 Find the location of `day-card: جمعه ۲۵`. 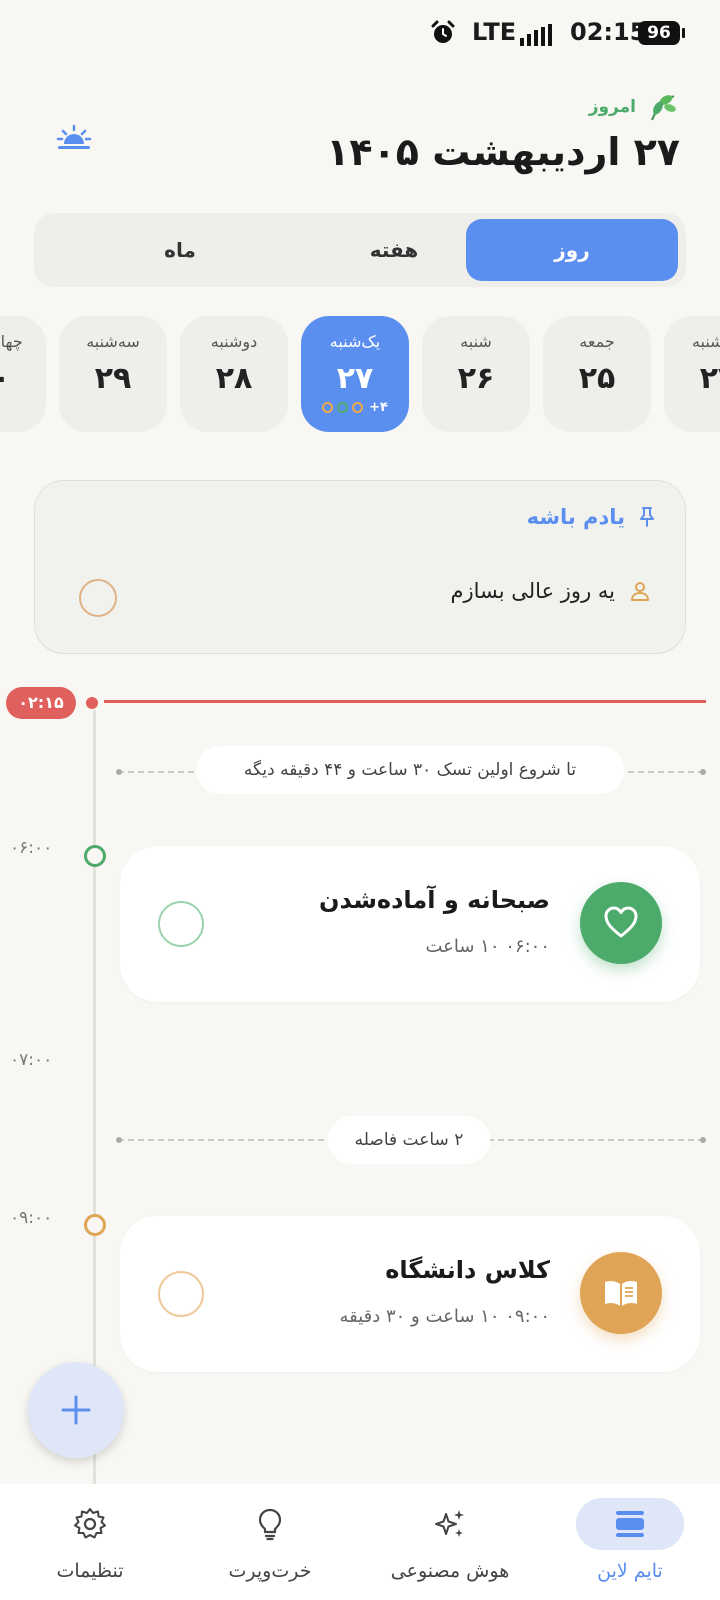

day-card: جمعه ۲۵ is located at coordinates (597, 374).